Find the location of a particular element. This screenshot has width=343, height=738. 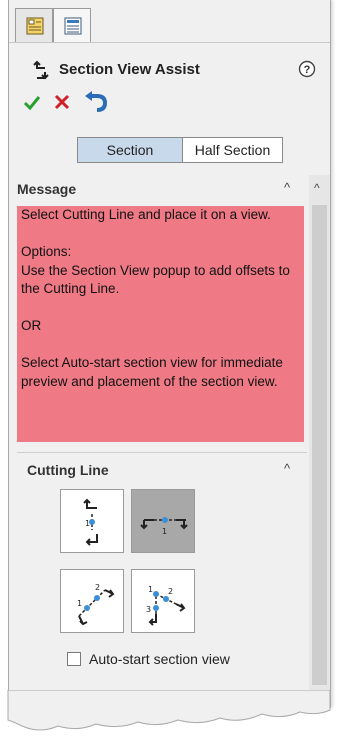

ok-button is located at coordinates (32, 104).